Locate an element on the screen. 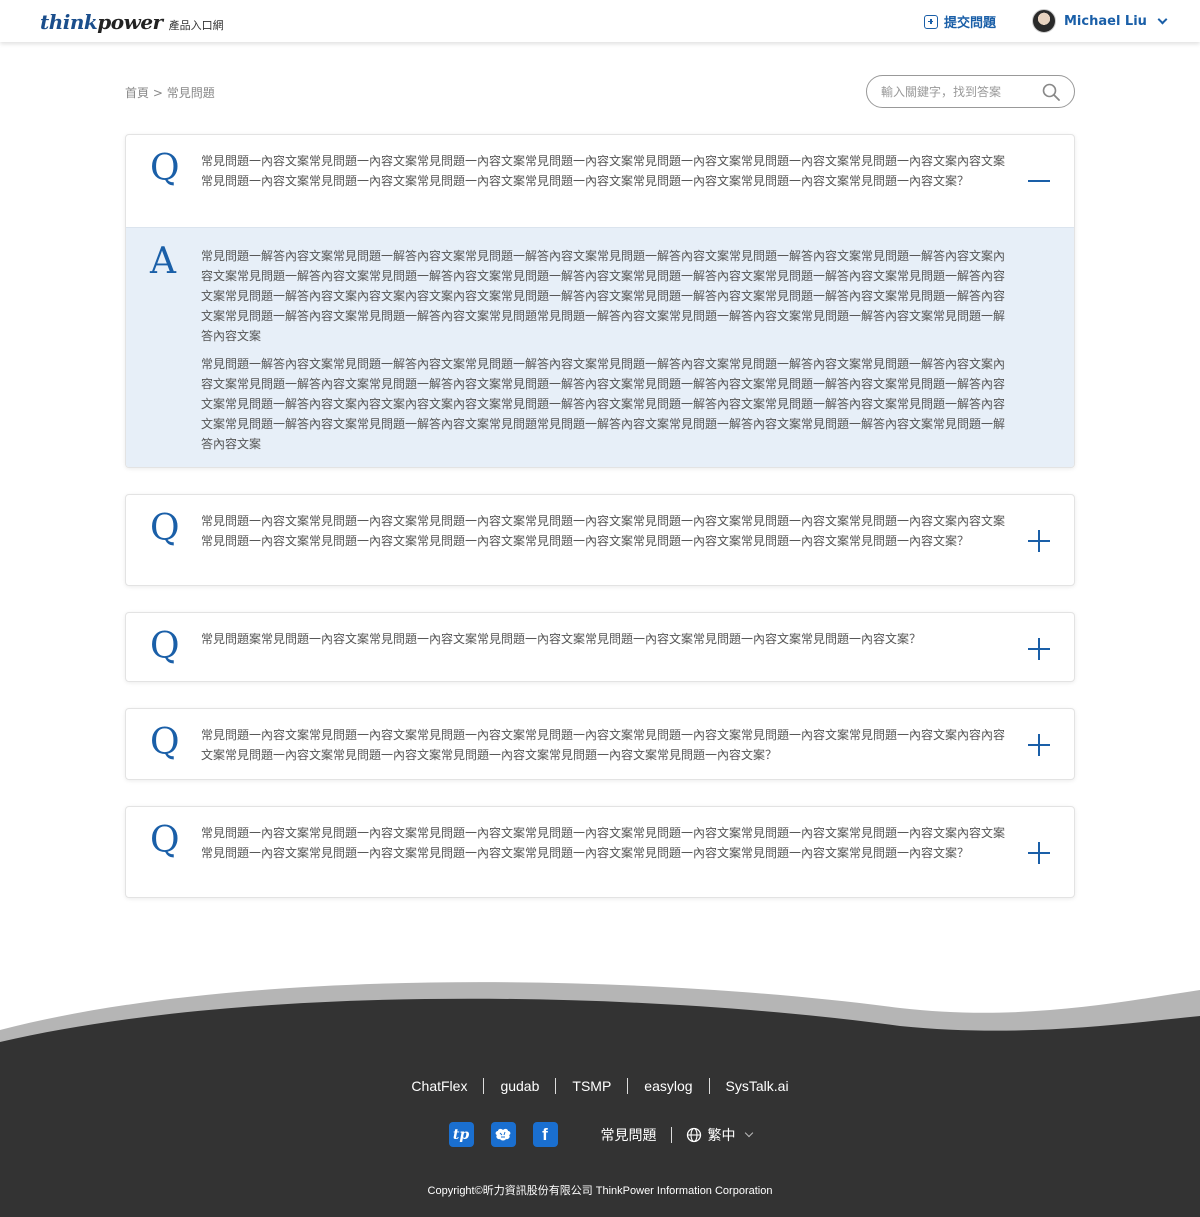 This screenshot has width=1200, height=1217. search-icon is located at coordinates (1051, 92).